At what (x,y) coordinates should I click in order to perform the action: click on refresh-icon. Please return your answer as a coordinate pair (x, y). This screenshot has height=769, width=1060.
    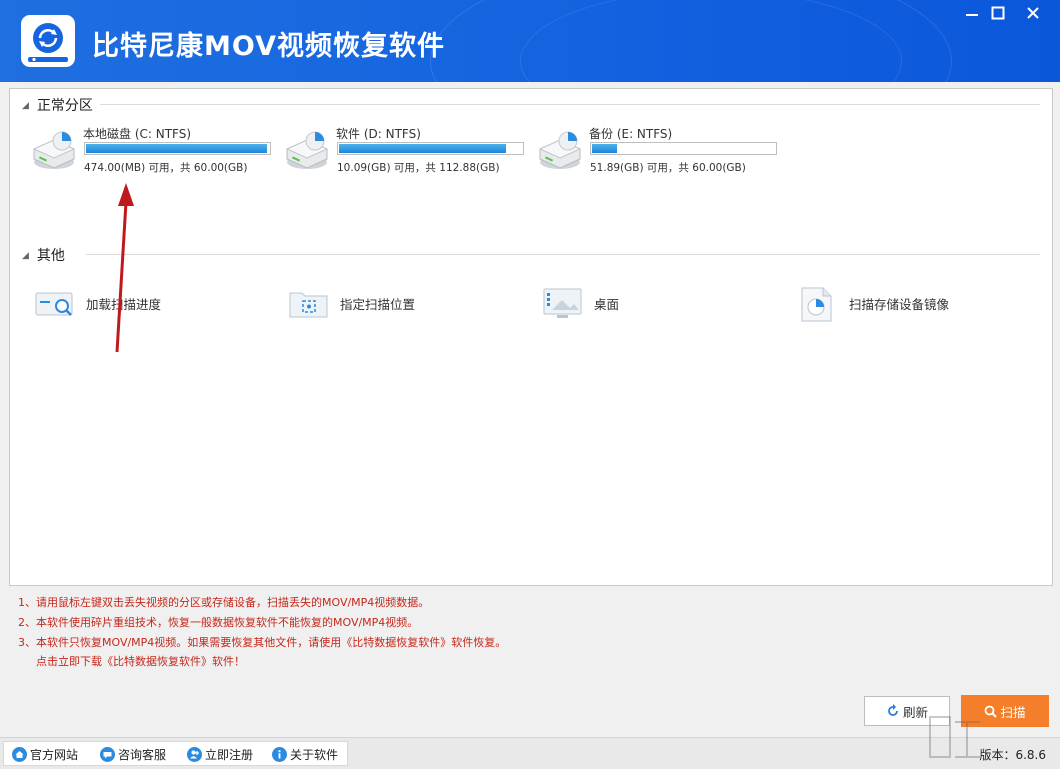
    Looking at the image, I should click on (893, 710).